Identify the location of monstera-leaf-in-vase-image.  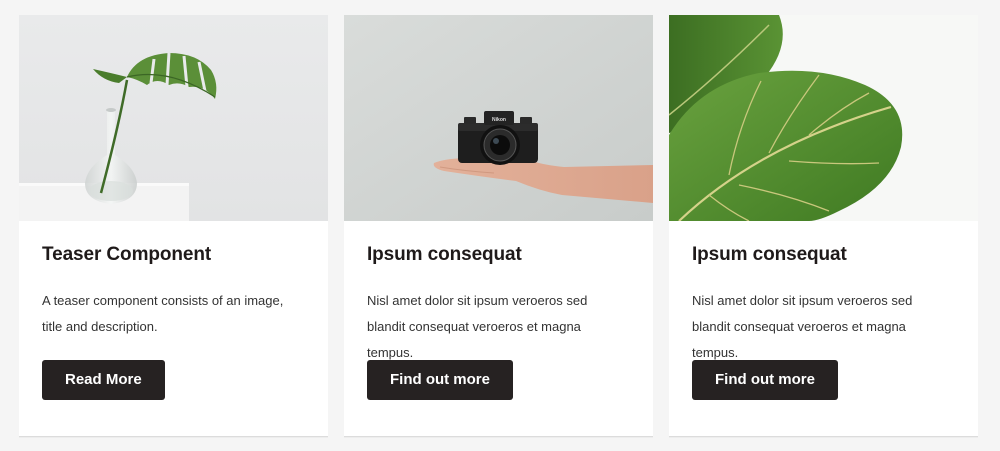
(173, 118).